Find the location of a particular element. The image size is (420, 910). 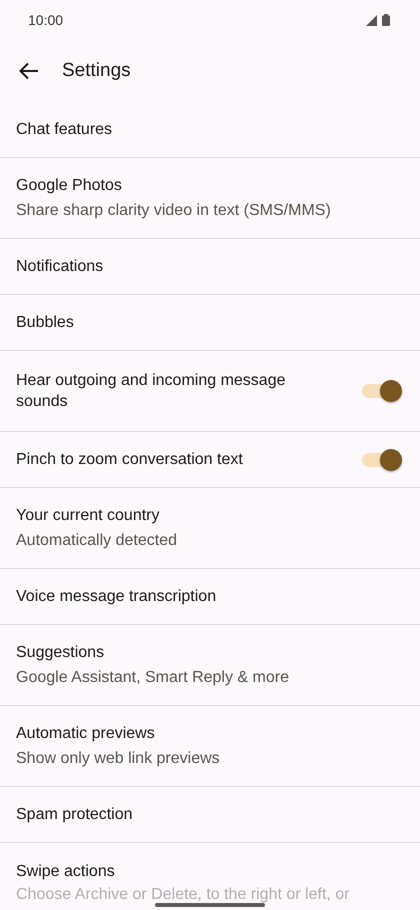

setting-summary: Choose Archive or Delete, to the right or left, or is located at coordinates (183, 895).